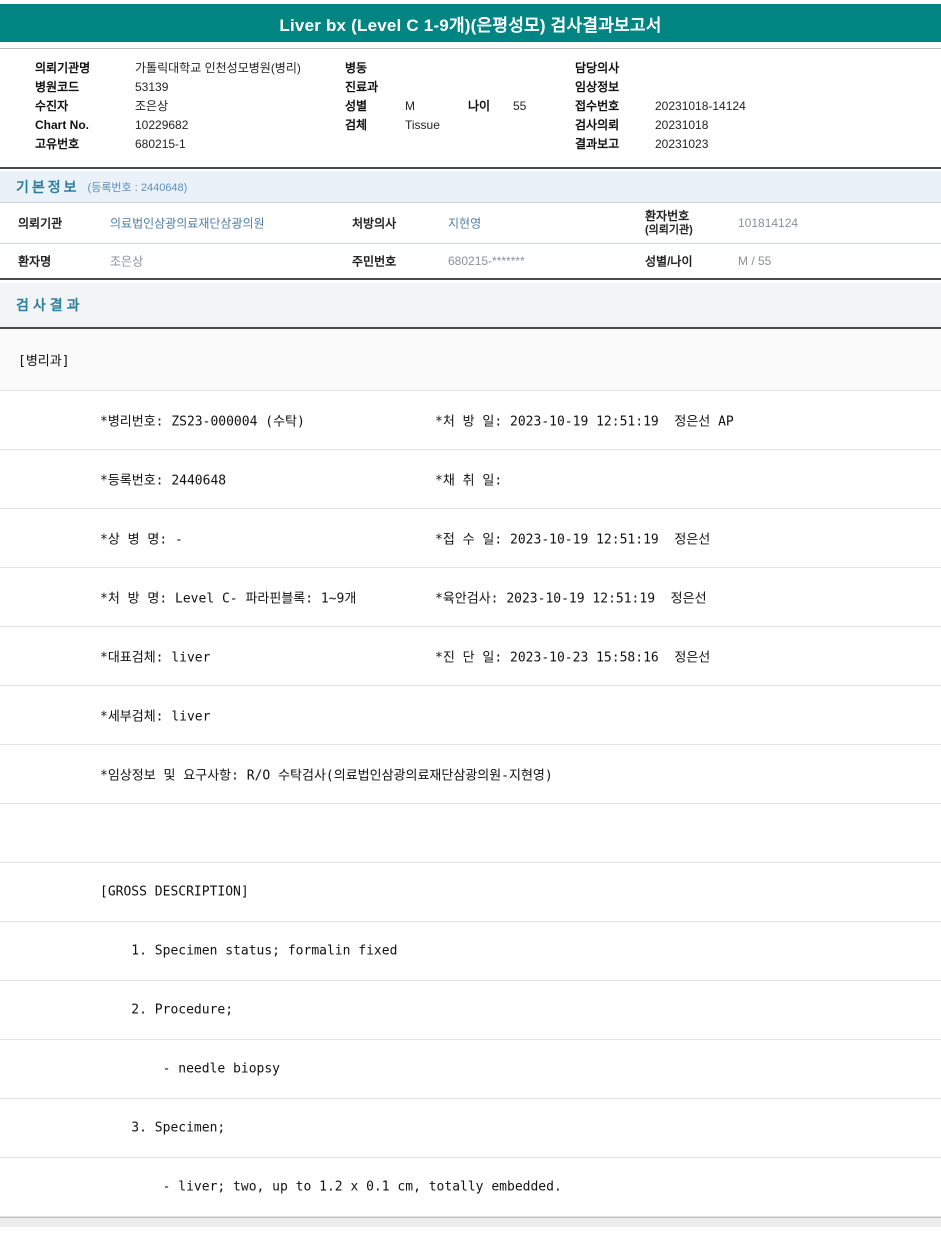  I want to click on field-label: 검사의뢰, so click(597, 125).